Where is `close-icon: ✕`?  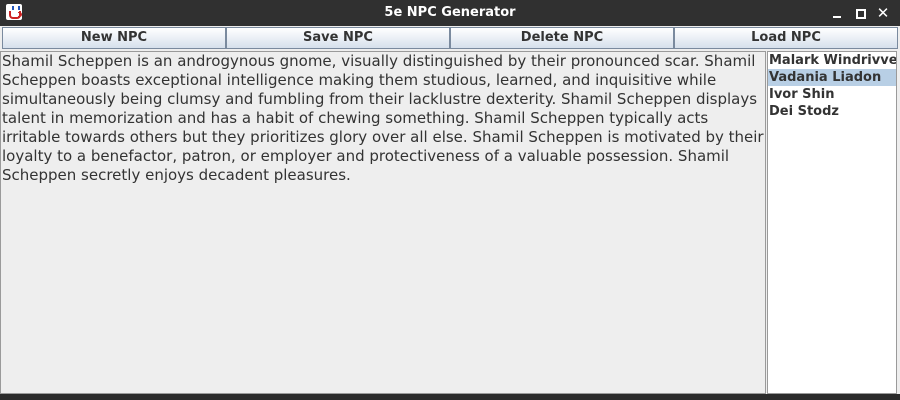
close-icon: ✕ is located at coordinates (883, 13).